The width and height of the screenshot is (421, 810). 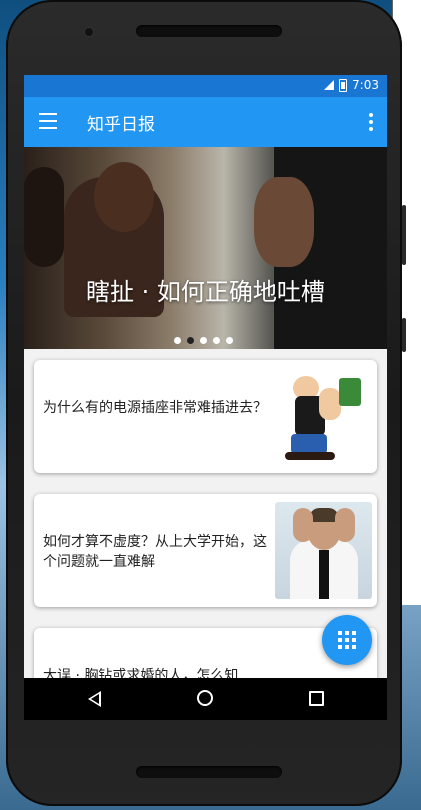 I want to click on bottom-speaker, so click(x=209, y=772).